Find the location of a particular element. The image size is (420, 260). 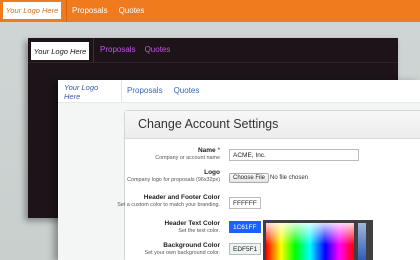

brightness-slider is located at coordinates (362, 241).